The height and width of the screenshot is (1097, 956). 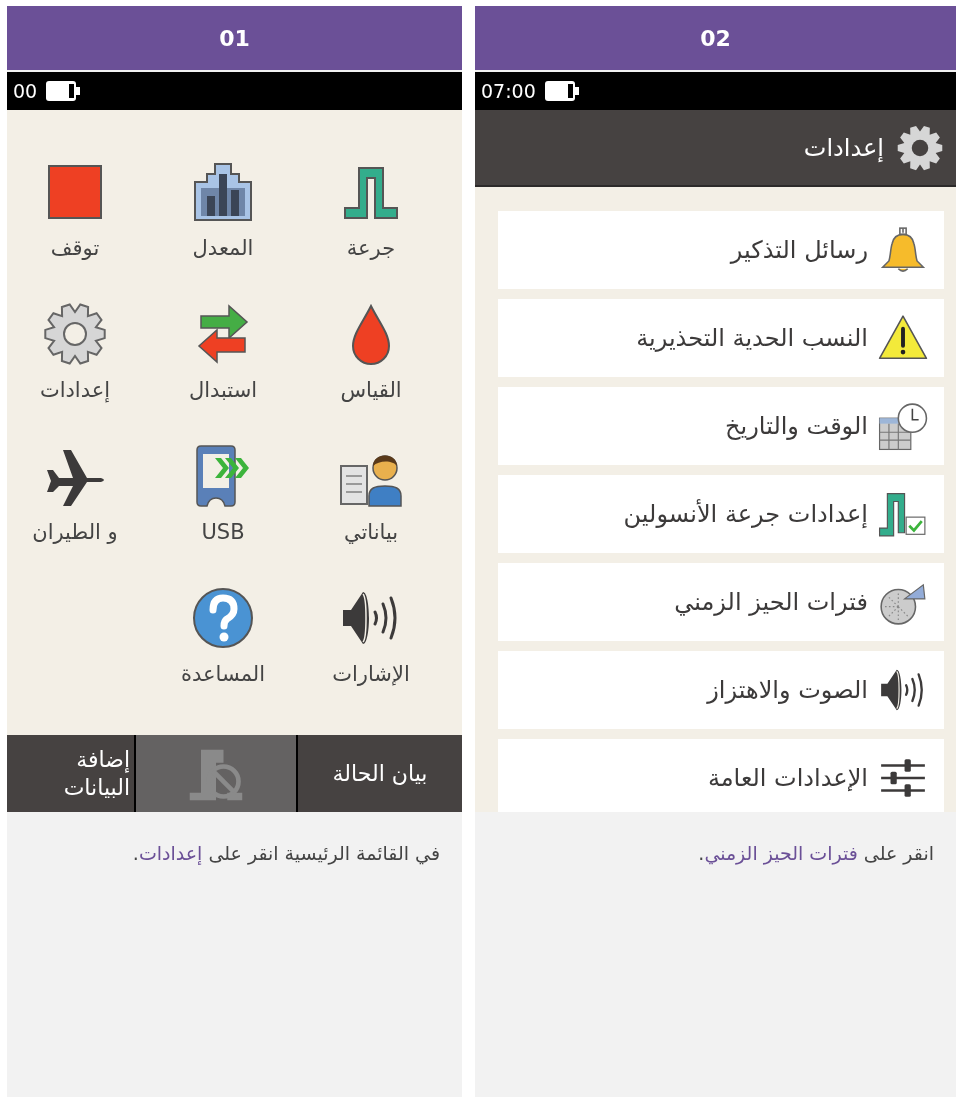 I want to click on bar-chart-icon, so click(x=223, y=192).